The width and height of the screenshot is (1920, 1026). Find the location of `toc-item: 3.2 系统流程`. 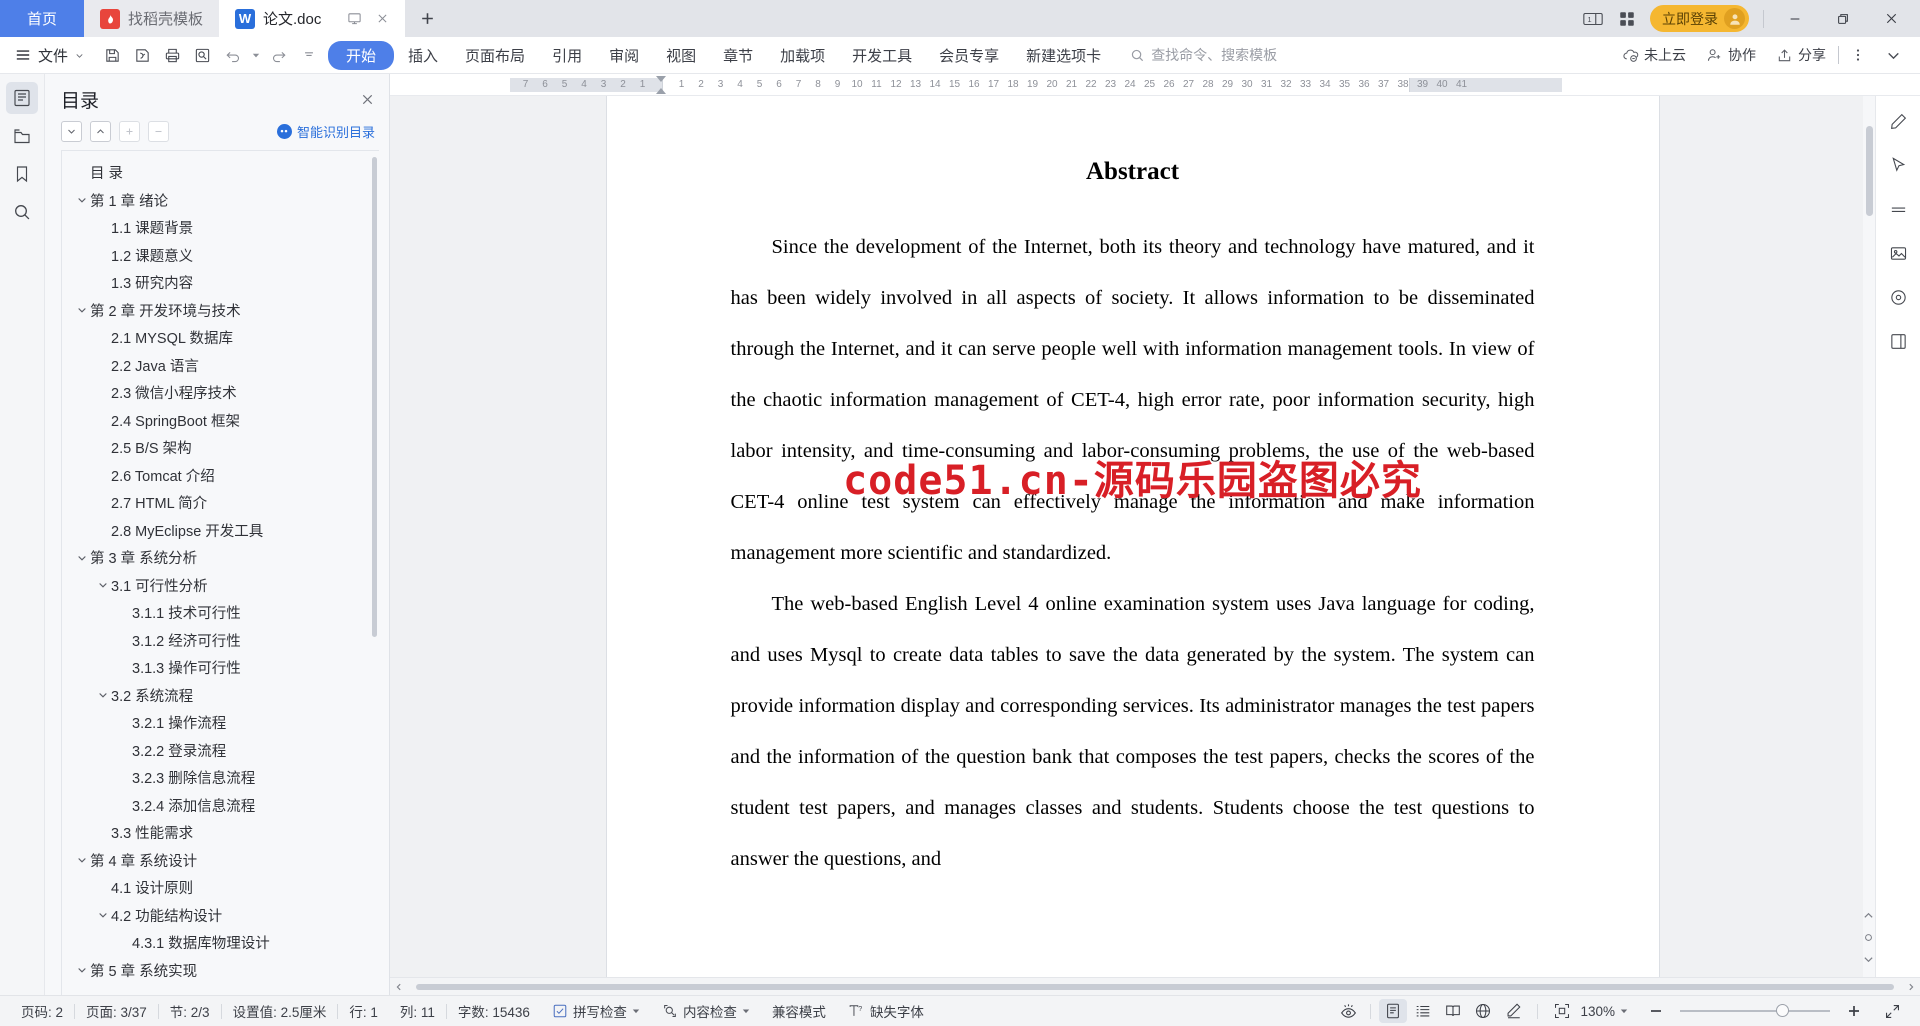

toc-item: 3.2 系统流程 is located at coordinates (220, 696).